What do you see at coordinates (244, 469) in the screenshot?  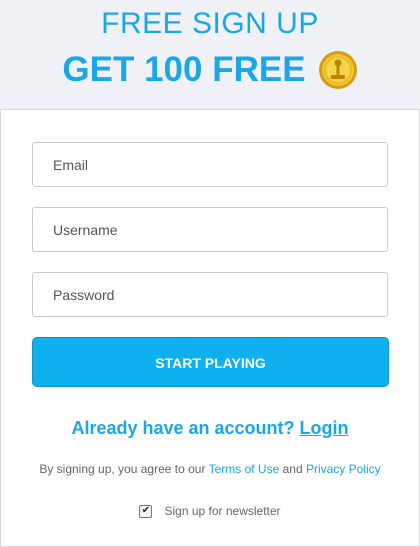 I see `terms-of-use-link: Terms of Use` at bounding box center [244, 469].